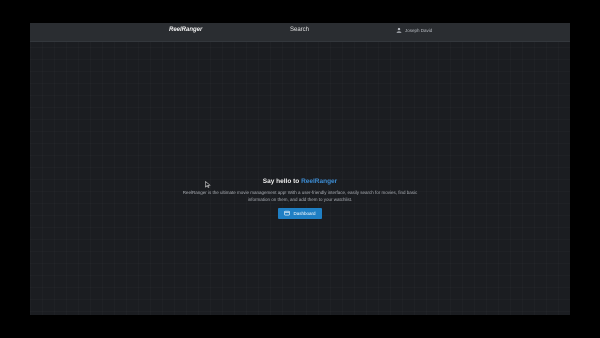 The width and height of the screenshot is (600, 338). Describe the element at coordinates (399, 30) in the screenshot. I see `user-avatar-icon` at that location.